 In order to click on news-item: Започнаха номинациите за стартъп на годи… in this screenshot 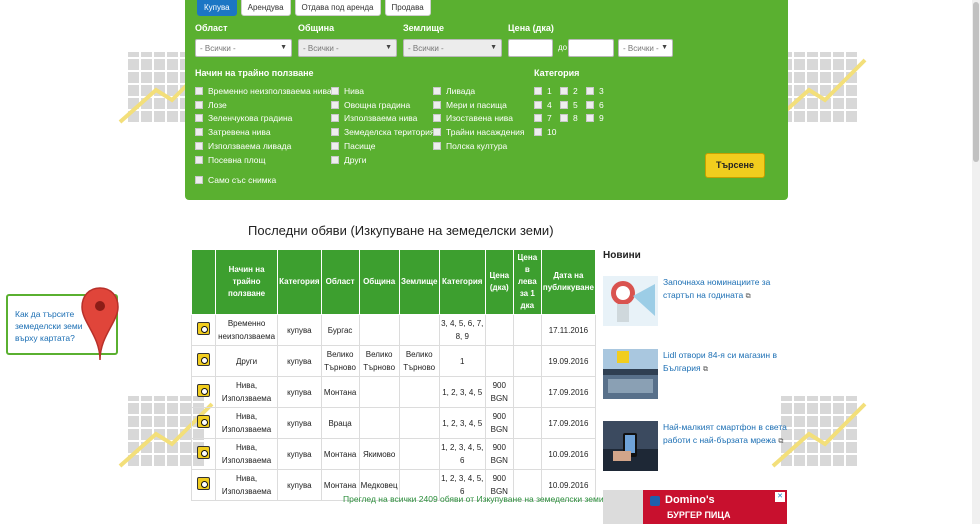, I will do `click(698, 301)`.